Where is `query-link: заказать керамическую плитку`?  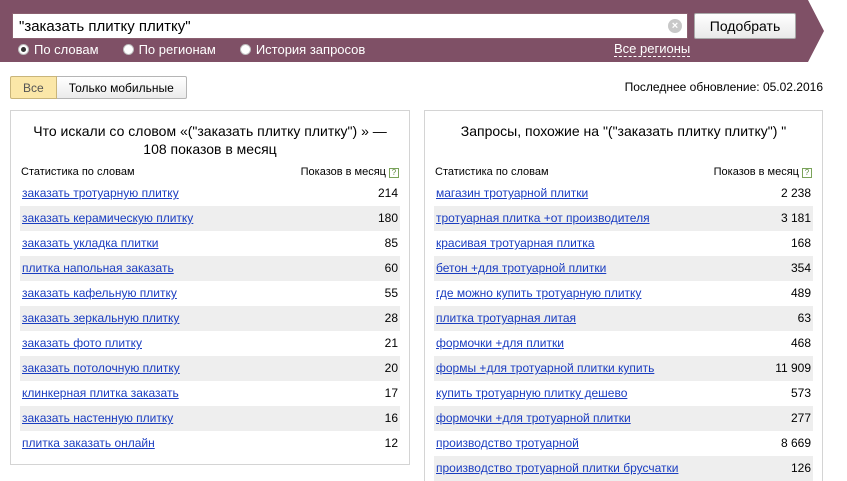
query-link: заказать керамическую плитку is located at coordinates (107, 218).